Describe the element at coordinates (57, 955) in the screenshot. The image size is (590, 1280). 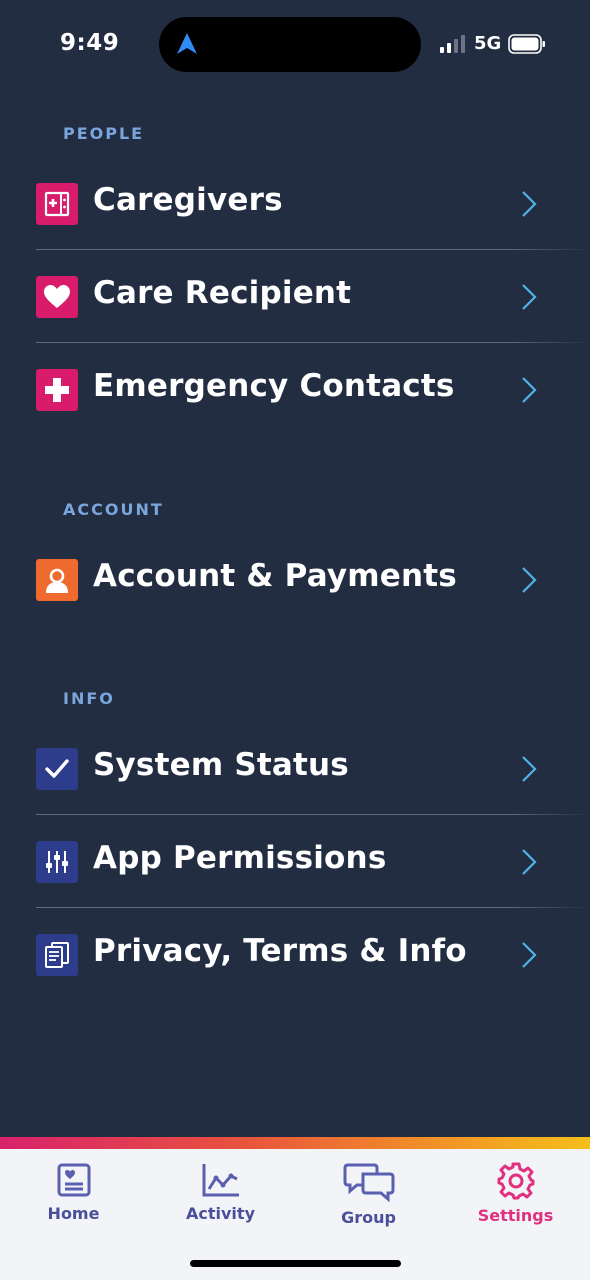
I see `document-icon` at that location.